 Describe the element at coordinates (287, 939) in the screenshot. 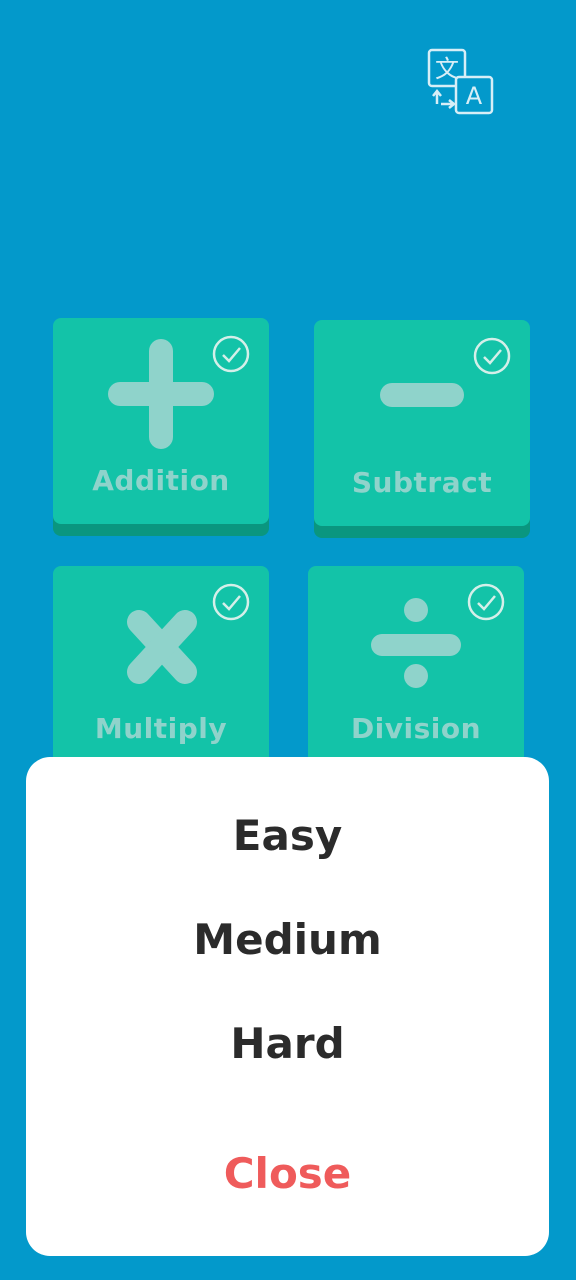

I see `medium-option: Medium` at that location.